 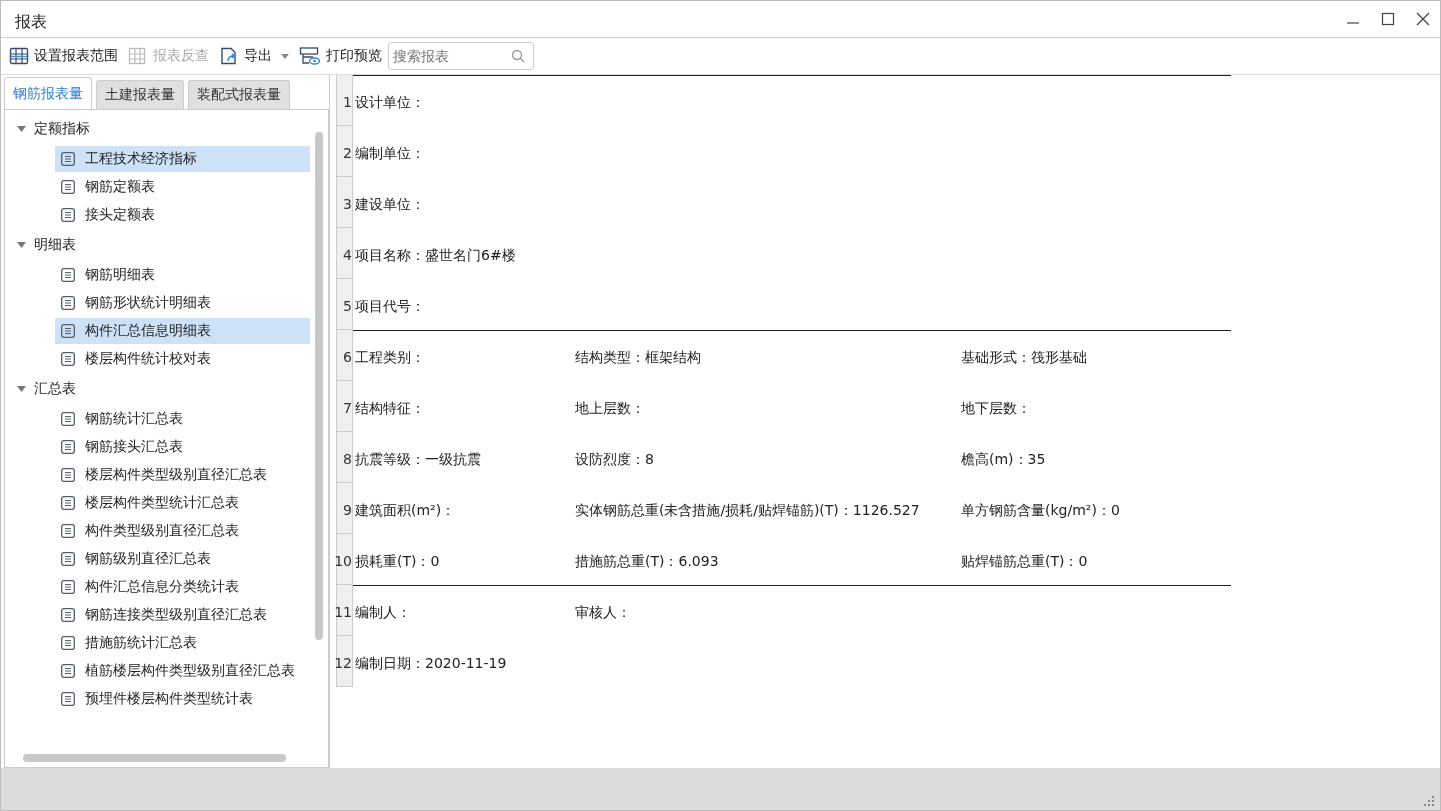 What do you see at coordinates (182, 275) in the screenshot?
I see `tree-item: 钢筋明细表` at bounding box center [182, 275].